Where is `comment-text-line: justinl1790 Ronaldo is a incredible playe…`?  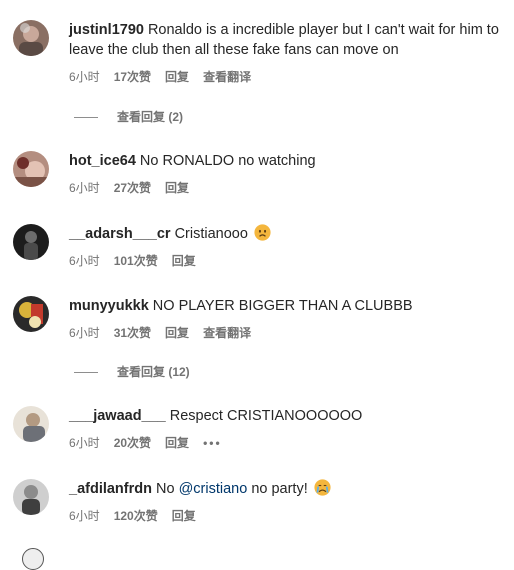
comment-text-line: justinl1790 Ronaldo is a incredible playe… is located at coordinates (286, 40).